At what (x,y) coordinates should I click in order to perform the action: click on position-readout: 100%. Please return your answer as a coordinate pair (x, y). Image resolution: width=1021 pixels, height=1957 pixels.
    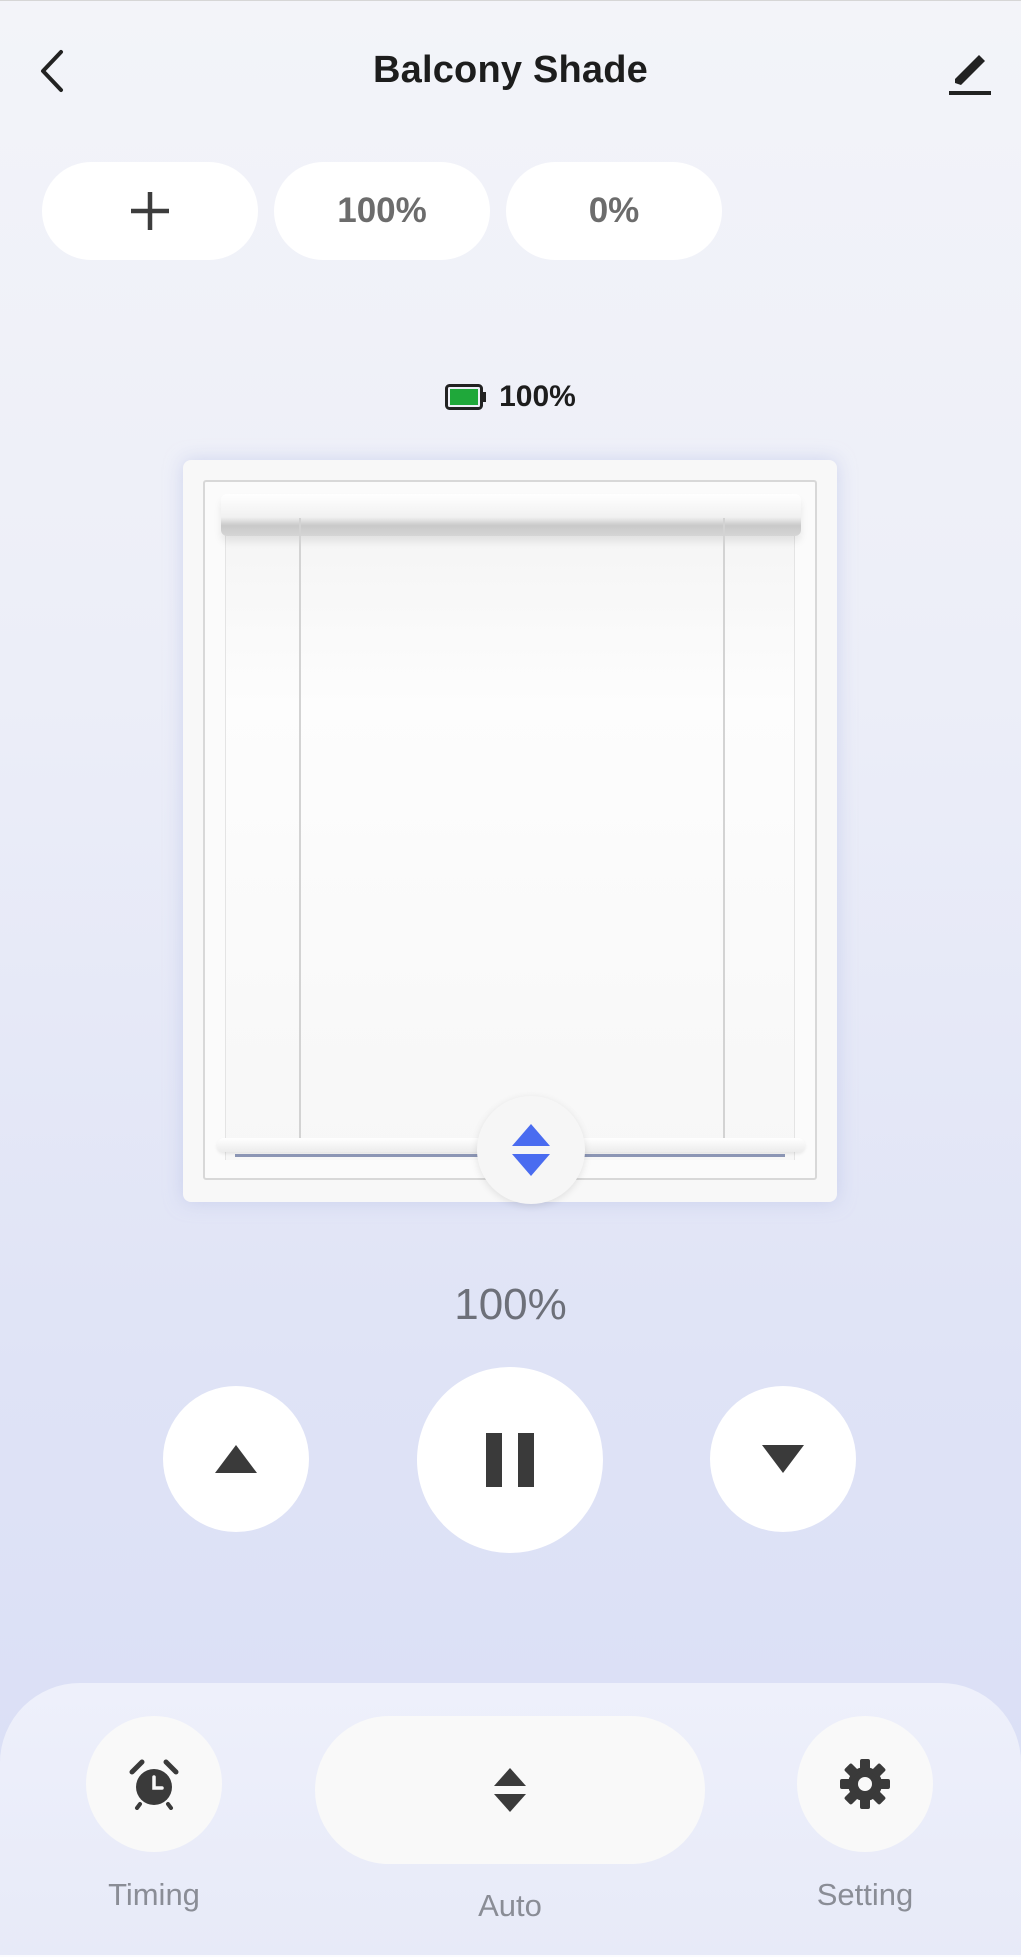
    Looking at the image, I should click on (510, 1304).